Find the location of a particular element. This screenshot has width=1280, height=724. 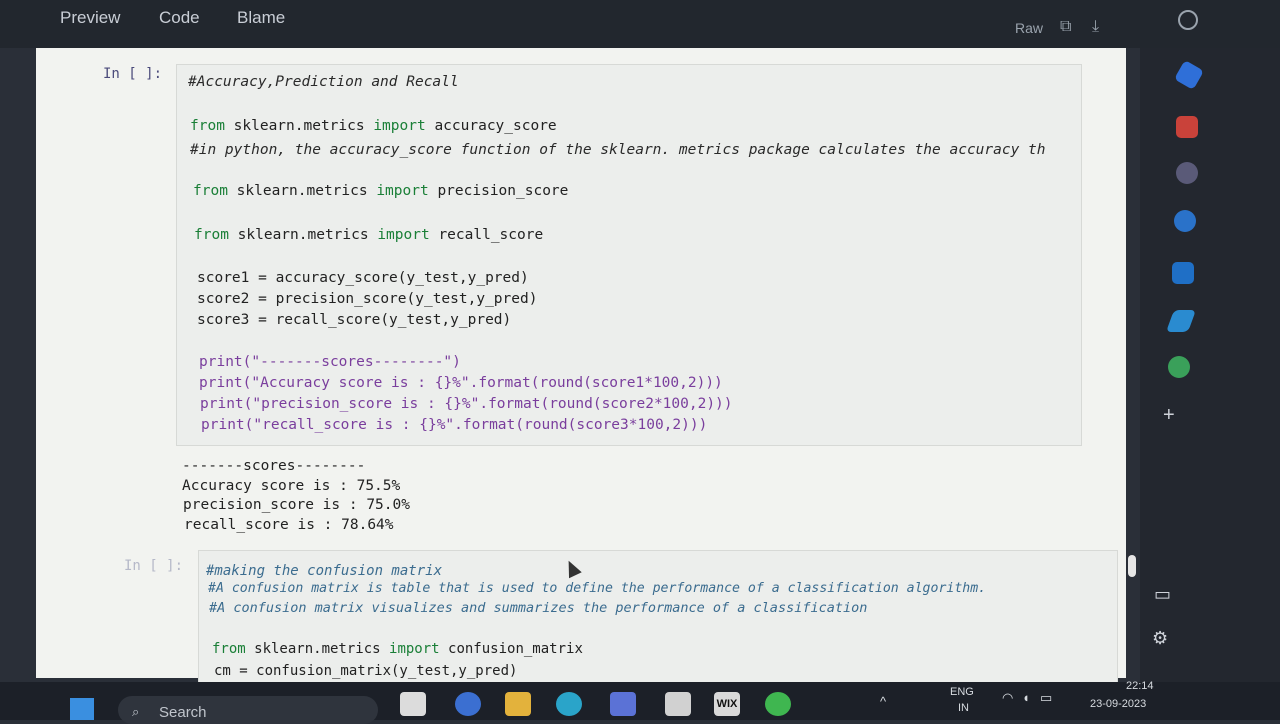

wifi-icon: ◠ is located at coordinates (1007, 698).